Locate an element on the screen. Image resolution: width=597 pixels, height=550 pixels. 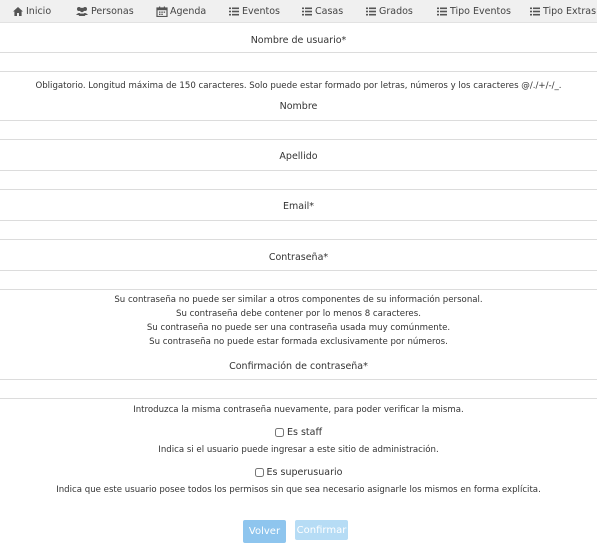
nav-item-label: Tipo Extras is located at coordinates (570, 11).